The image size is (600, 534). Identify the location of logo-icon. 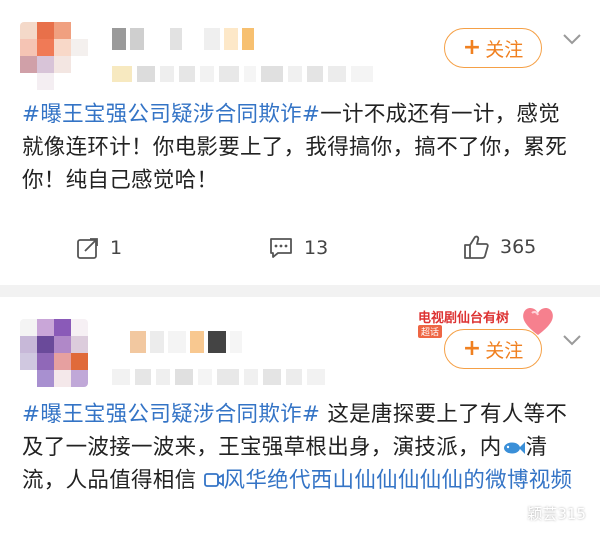
(513, 513).